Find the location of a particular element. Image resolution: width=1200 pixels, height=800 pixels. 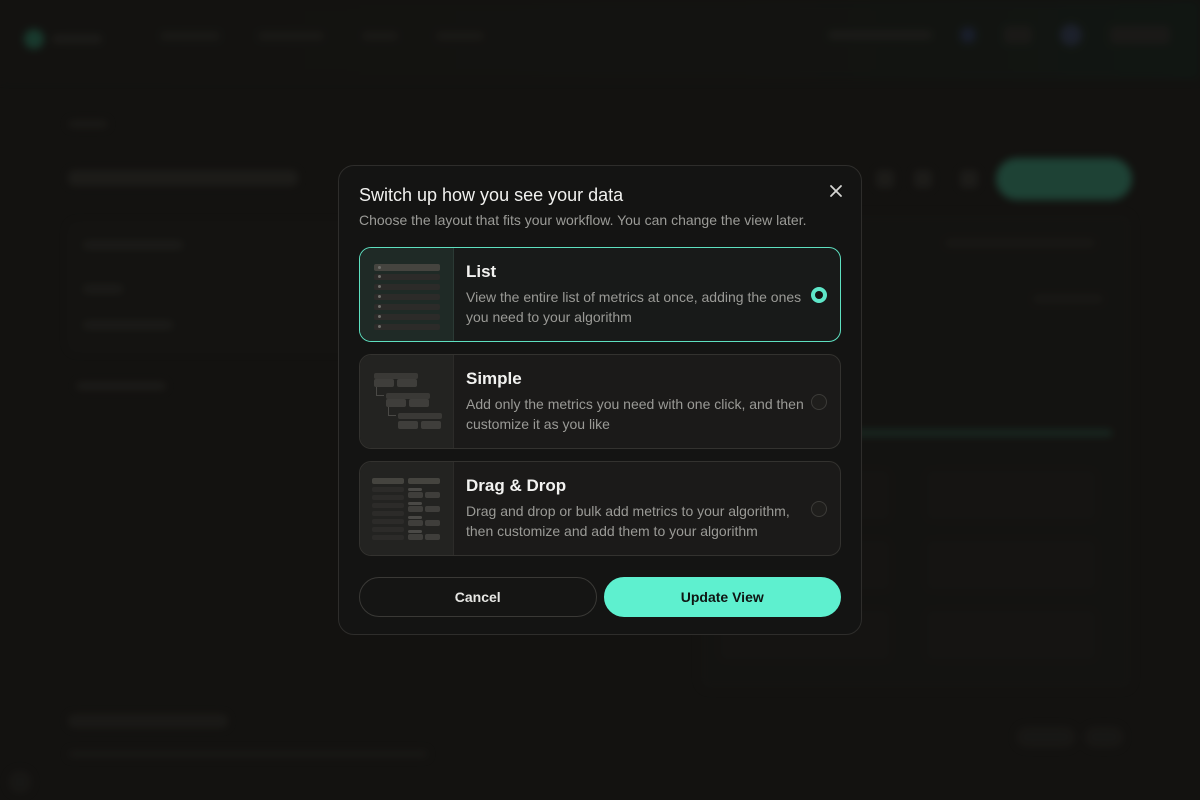

radio-simple is located at coordinates (819, 401).